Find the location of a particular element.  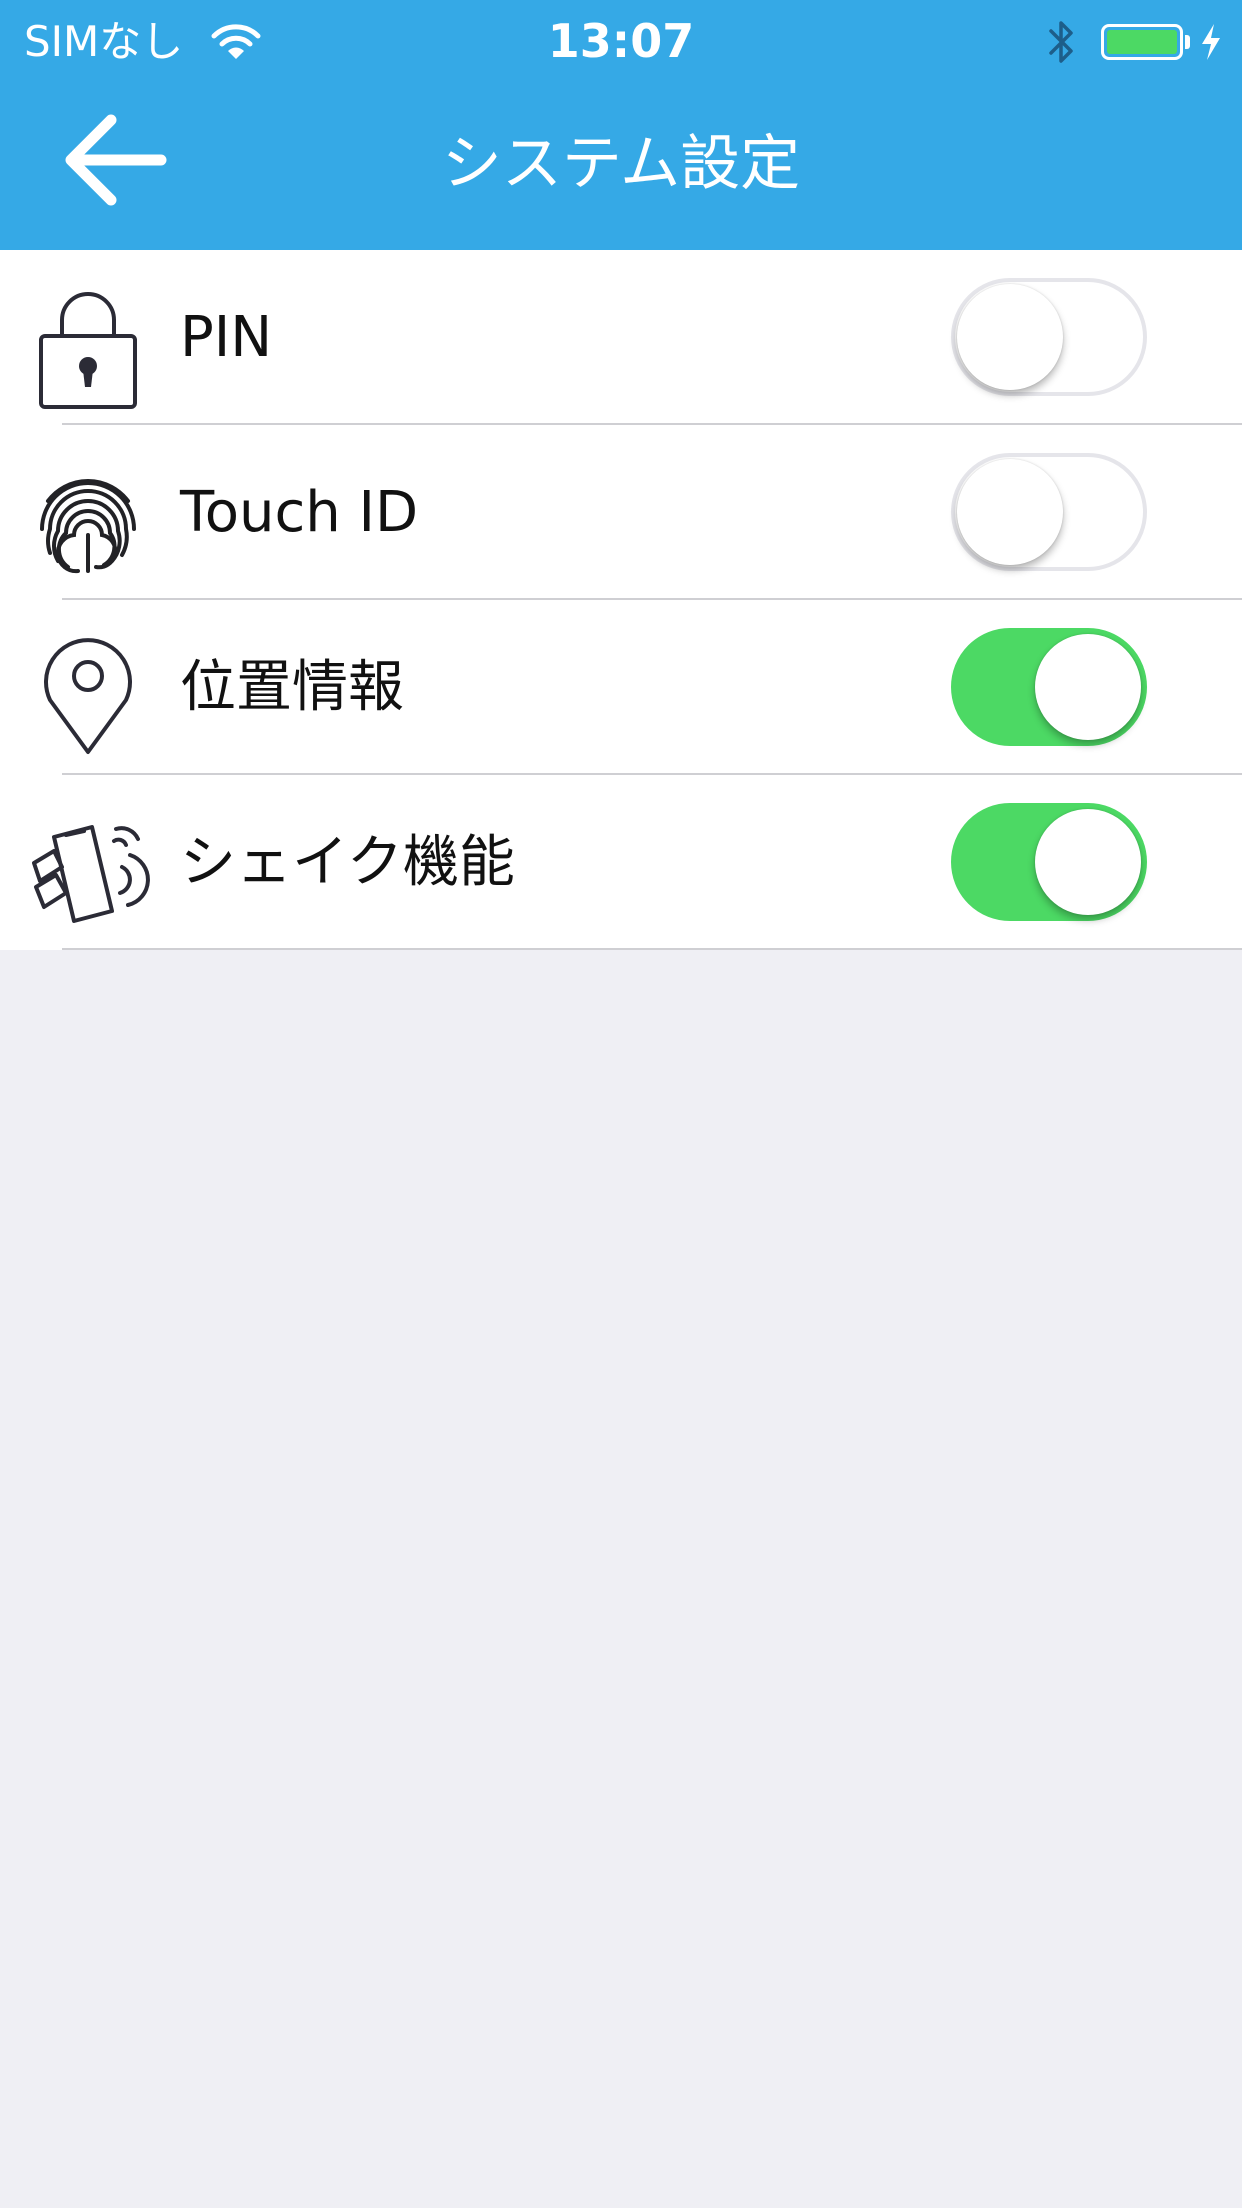

battery-nub is located at coordinates (1187, 42).